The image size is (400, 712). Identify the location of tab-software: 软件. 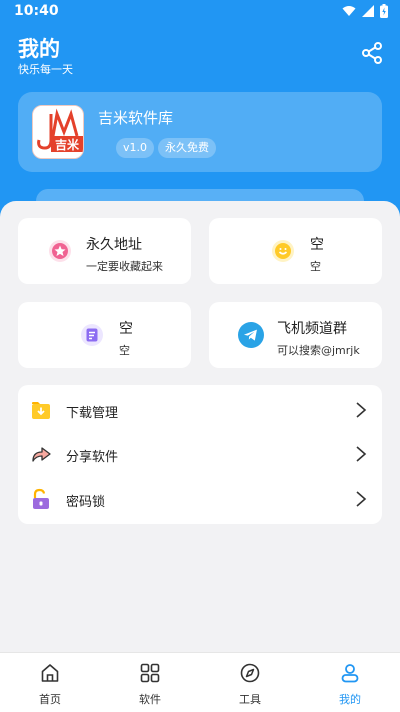
(150, 682).